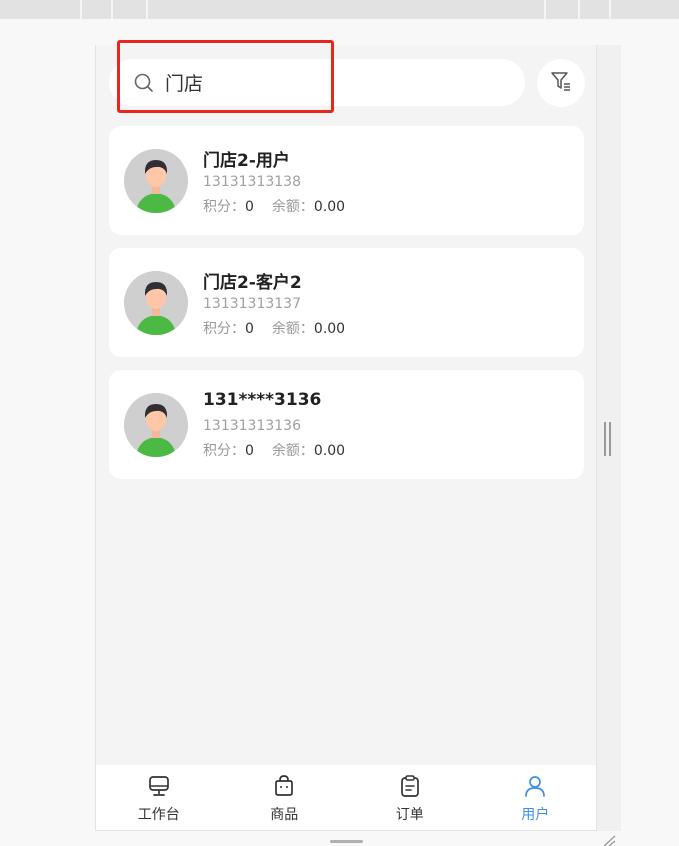 The image size is (679, 846). I want to click on resize-grip-icon, so click(608, 839).